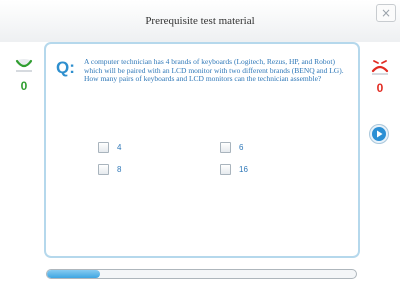  What do you see at coordinates (103, 169) in the screenshot?
I see `option-c-checkbox` at bounding box center [103, 169].